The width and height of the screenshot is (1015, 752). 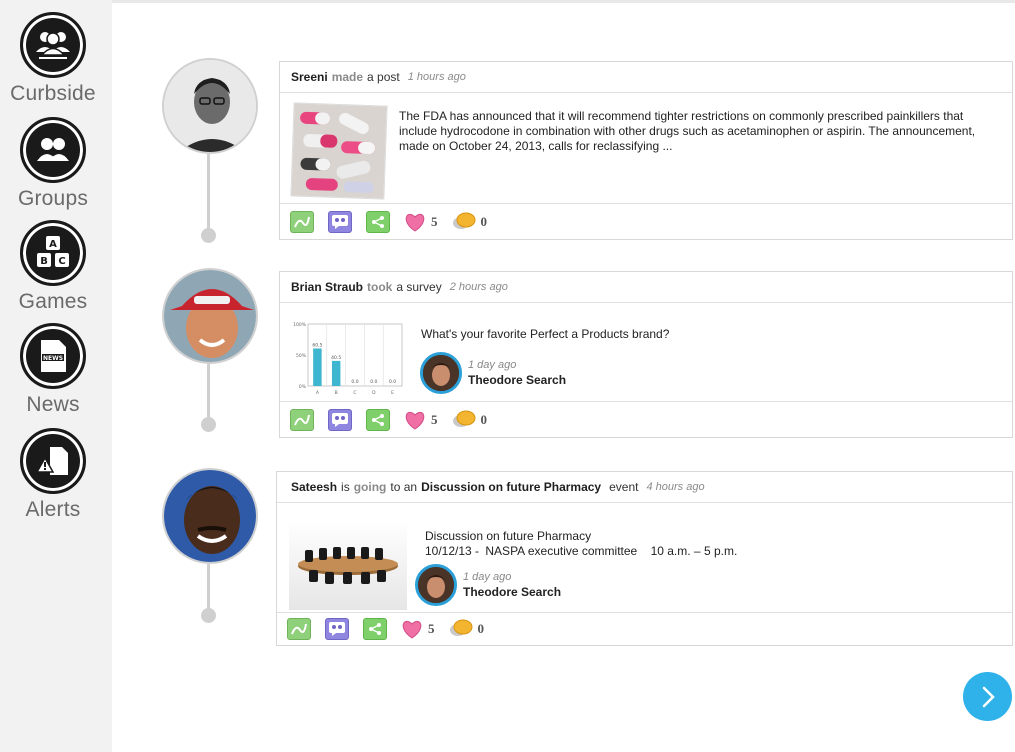 What do you see at coordinates (44, 261) in the screenshot?
I see `svg-text: B` at bounding box center [44, 261].